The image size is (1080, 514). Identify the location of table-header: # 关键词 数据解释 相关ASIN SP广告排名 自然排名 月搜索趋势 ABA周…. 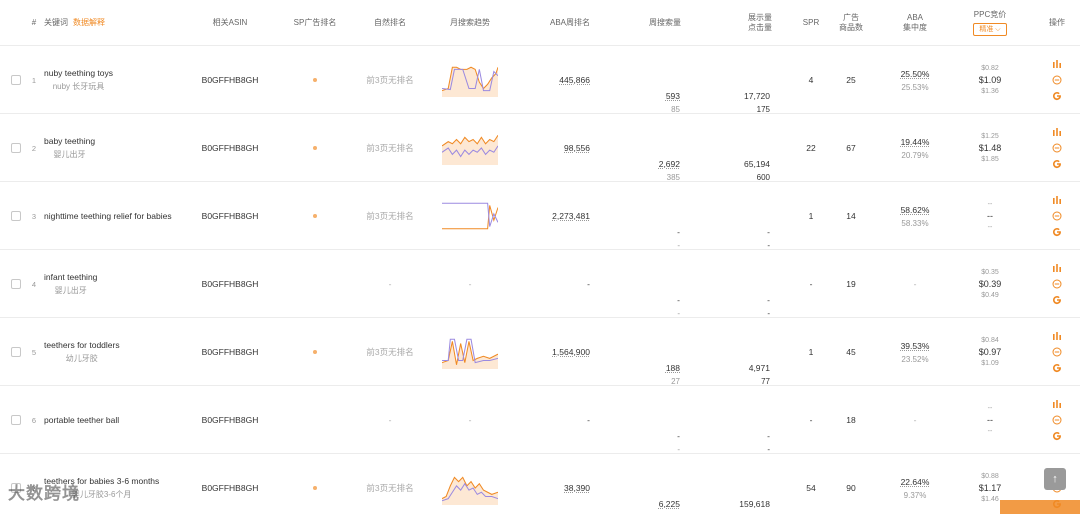
(540, 23).